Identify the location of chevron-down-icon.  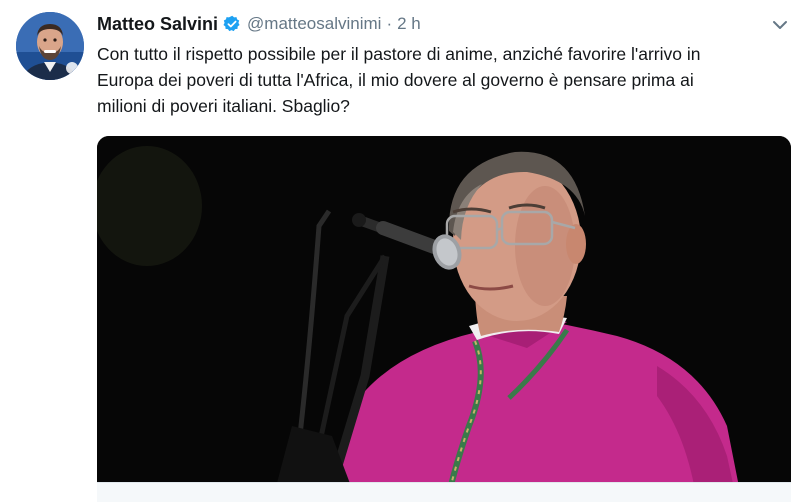
(780, 25).